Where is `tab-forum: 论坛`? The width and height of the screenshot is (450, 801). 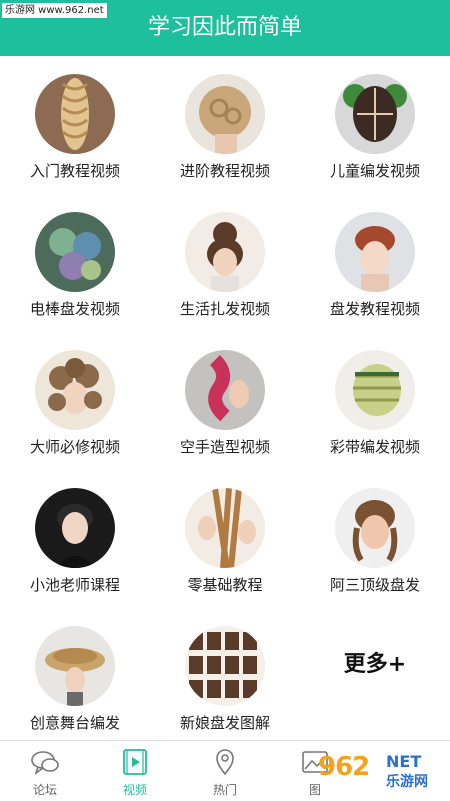 tab-forum: 论坛 is located at coordinates (45, 771).